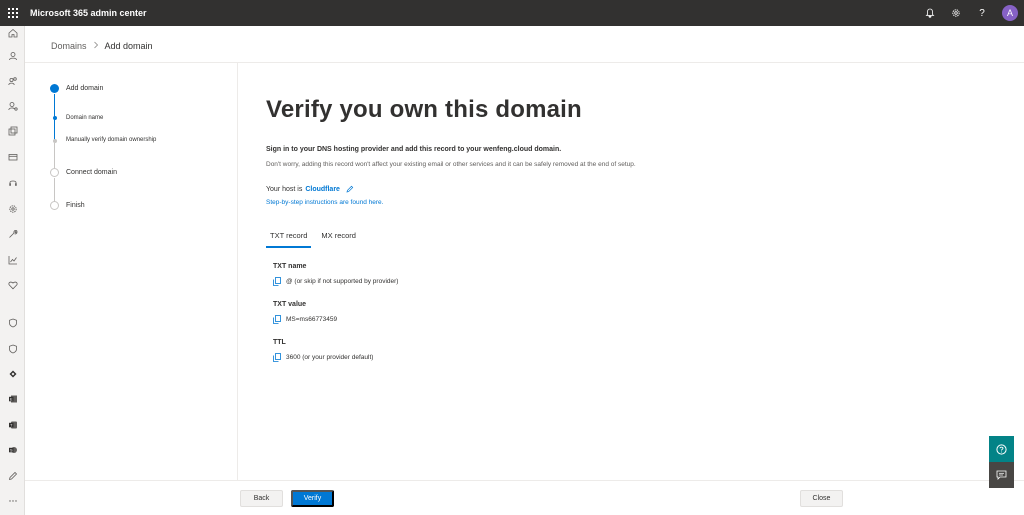 The image size is (1024, 515). Describe the element at coordinates (91, 172) in the screenshot. I see `step-label-connect-domain: Connect domain` at that location.